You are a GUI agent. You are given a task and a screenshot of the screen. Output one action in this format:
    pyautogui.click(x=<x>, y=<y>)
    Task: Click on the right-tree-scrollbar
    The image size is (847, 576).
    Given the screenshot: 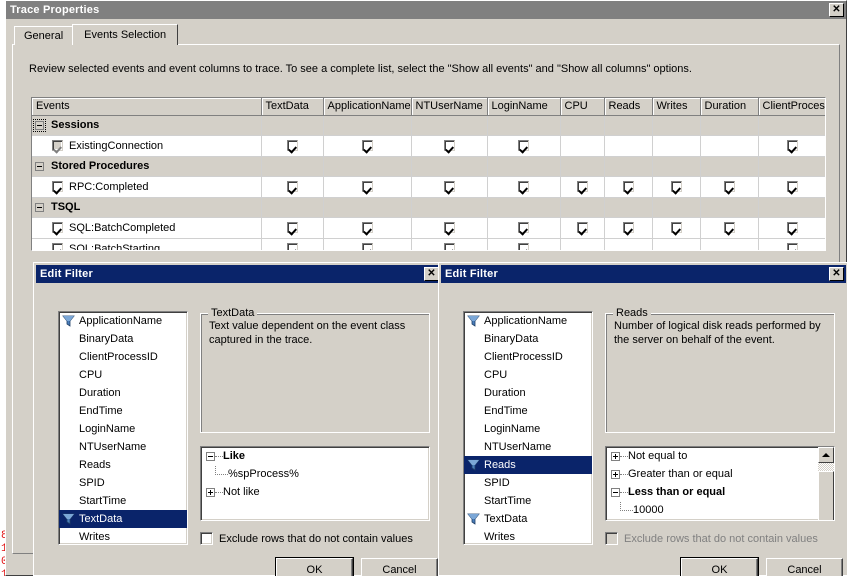 What is the action you would take?
    pyautogui.click(x=826, y=483)
    